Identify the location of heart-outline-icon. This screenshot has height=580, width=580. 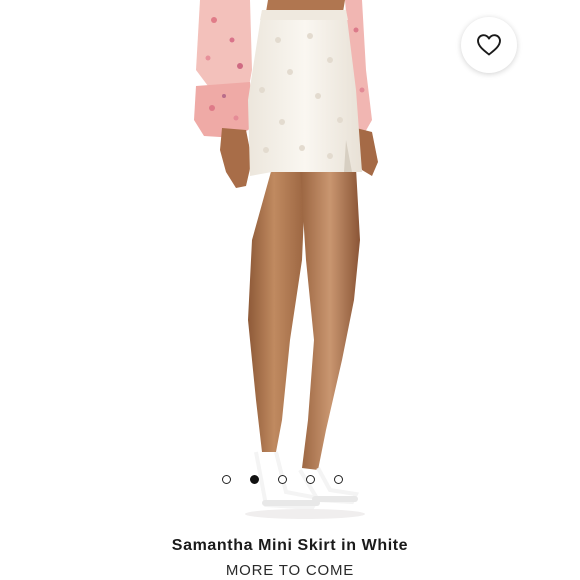
(489, 45).